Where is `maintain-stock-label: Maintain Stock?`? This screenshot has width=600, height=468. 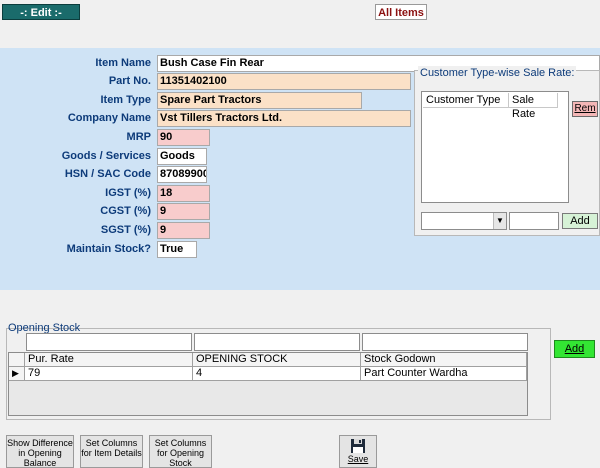 maintain-stock-label: Maintain Stock? is located at coordinates (108, 249).